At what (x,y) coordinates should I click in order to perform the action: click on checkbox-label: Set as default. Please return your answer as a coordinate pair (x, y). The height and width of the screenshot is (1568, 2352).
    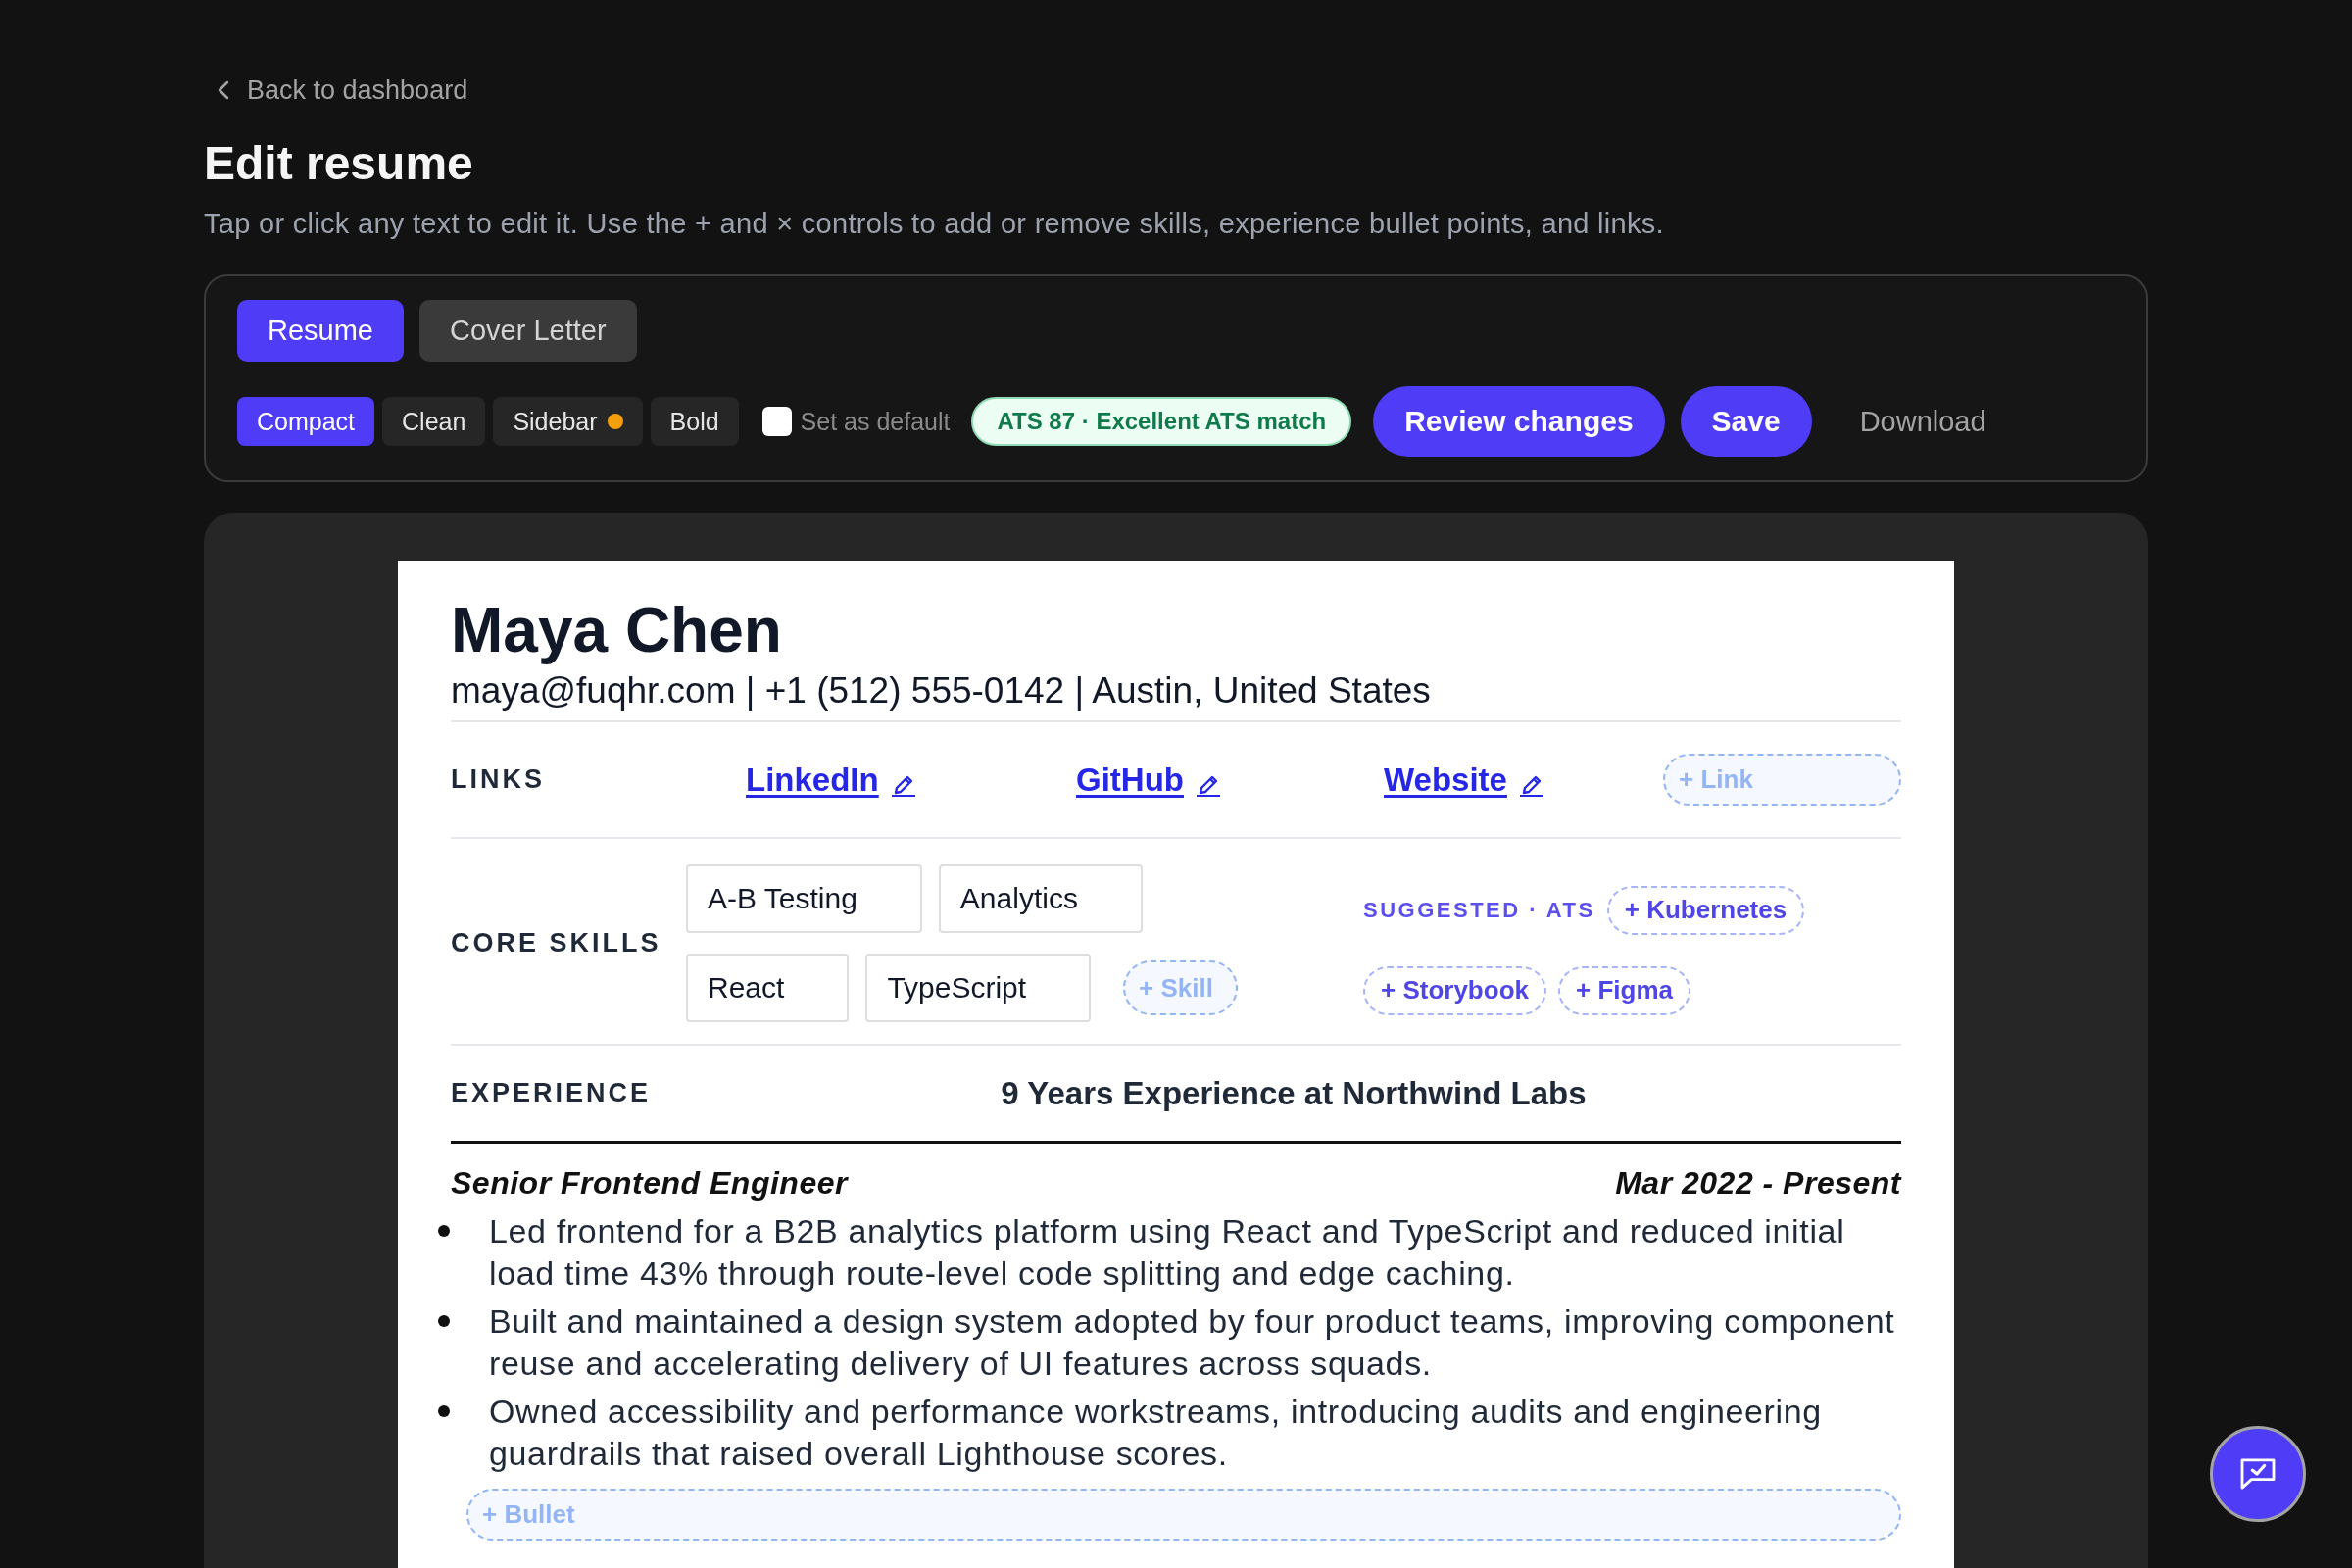
    Looking at the image, I should click on (875, 421).